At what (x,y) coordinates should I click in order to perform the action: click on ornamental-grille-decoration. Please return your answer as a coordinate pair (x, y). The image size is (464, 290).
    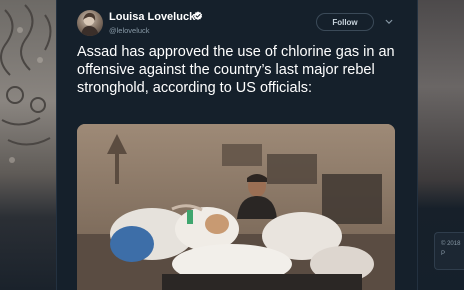
    Looking at the image, I should click on (26, 83).